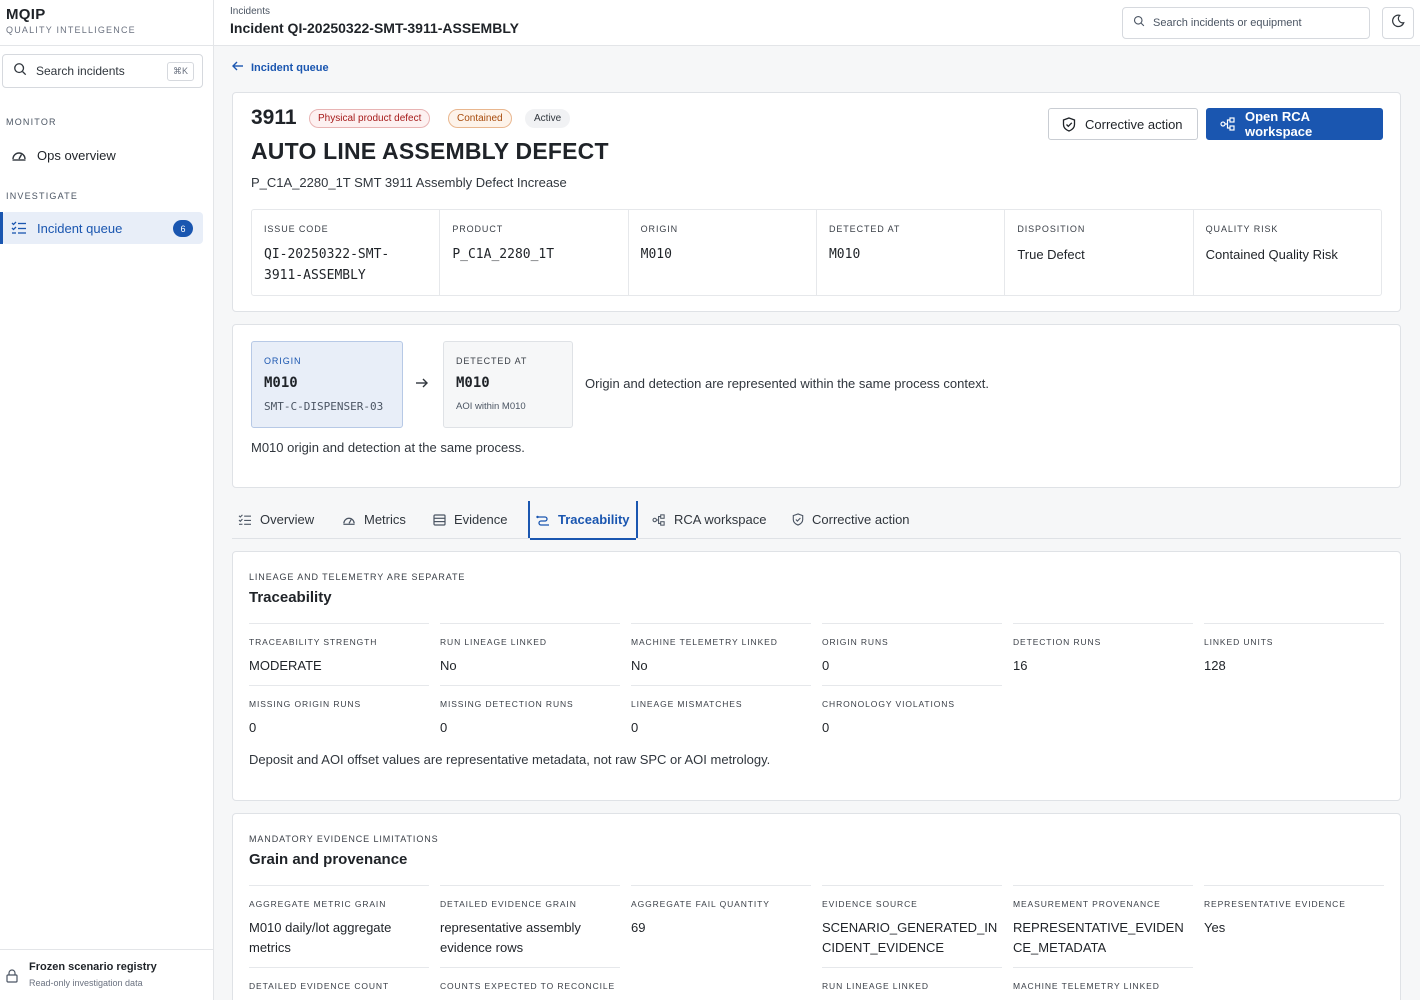 Image resolution: width=1420 pixels, height=1000 pixels. I want to click on meta-value: P_C1A_2280_1T, so click(503, 254).